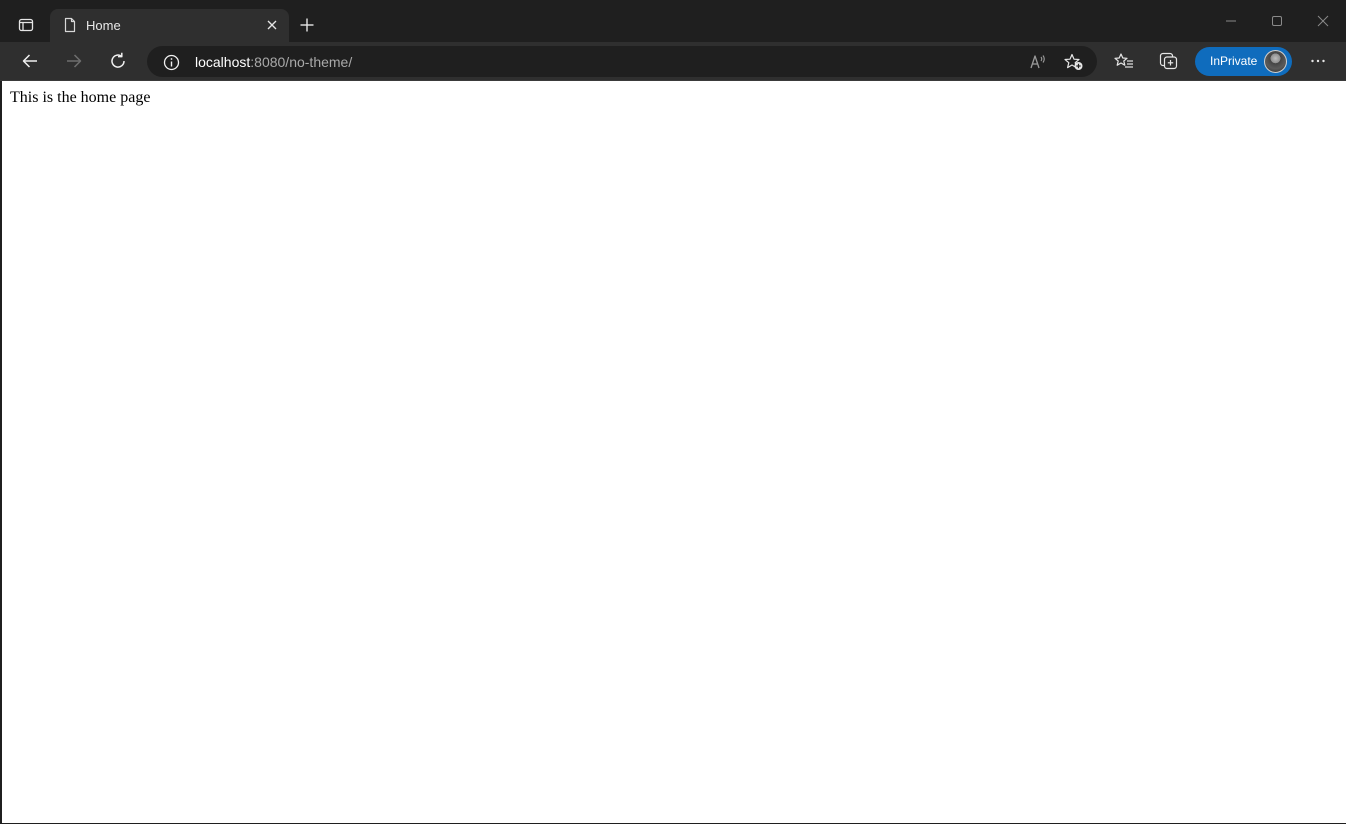  I want to click on inprivate-button: InPrivate, so click(1243, 61).